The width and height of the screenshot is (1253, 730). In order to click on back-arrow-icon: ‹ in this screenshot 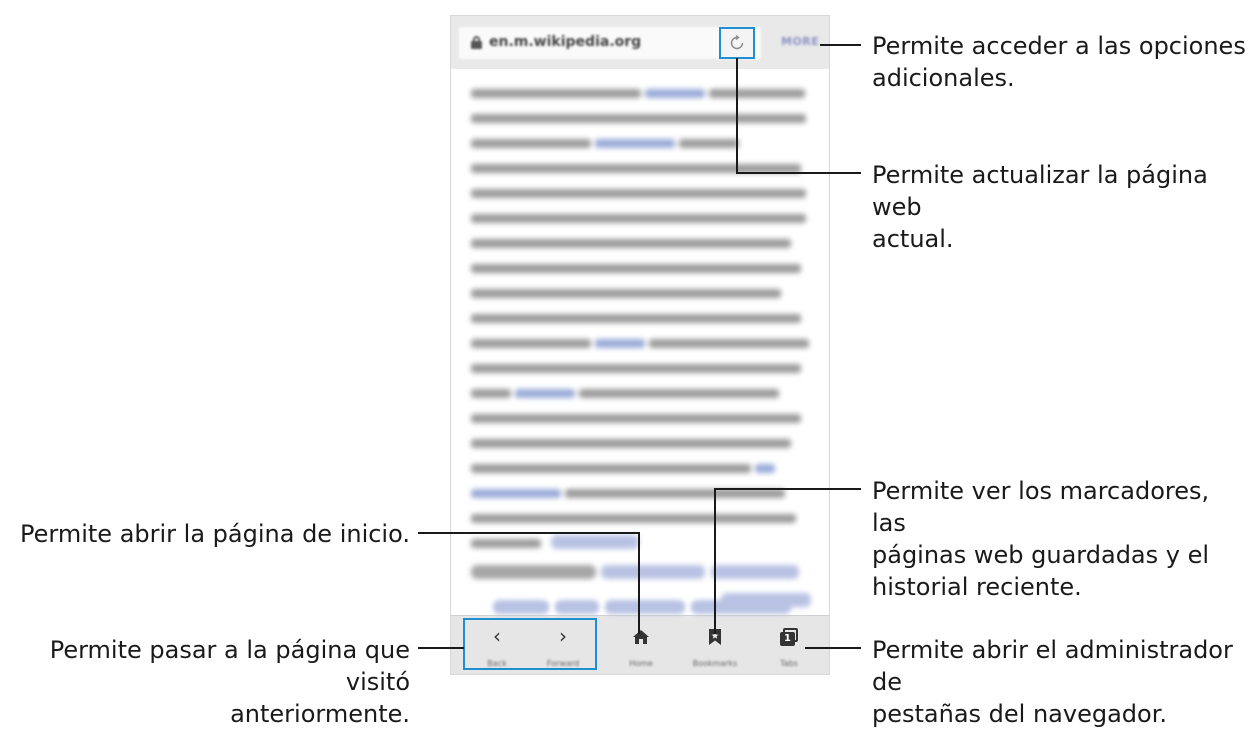, I will do `click(497, 636)`.